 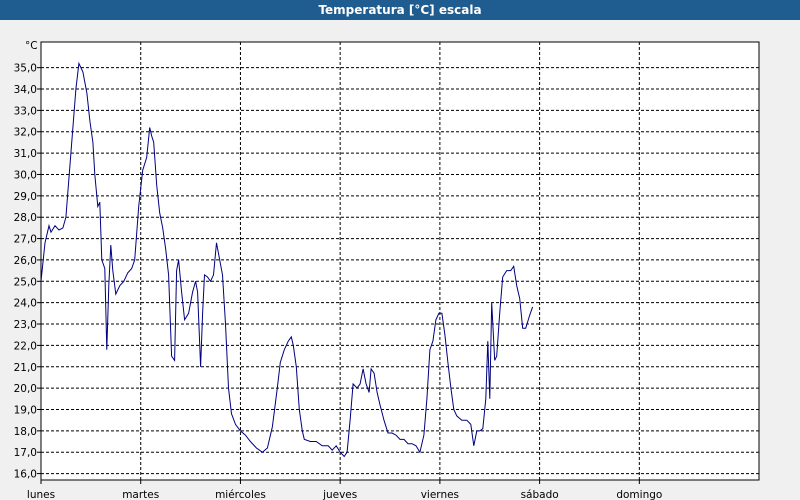 I want to click on y-tick-label: 18,0, so click(x=25, y=432).